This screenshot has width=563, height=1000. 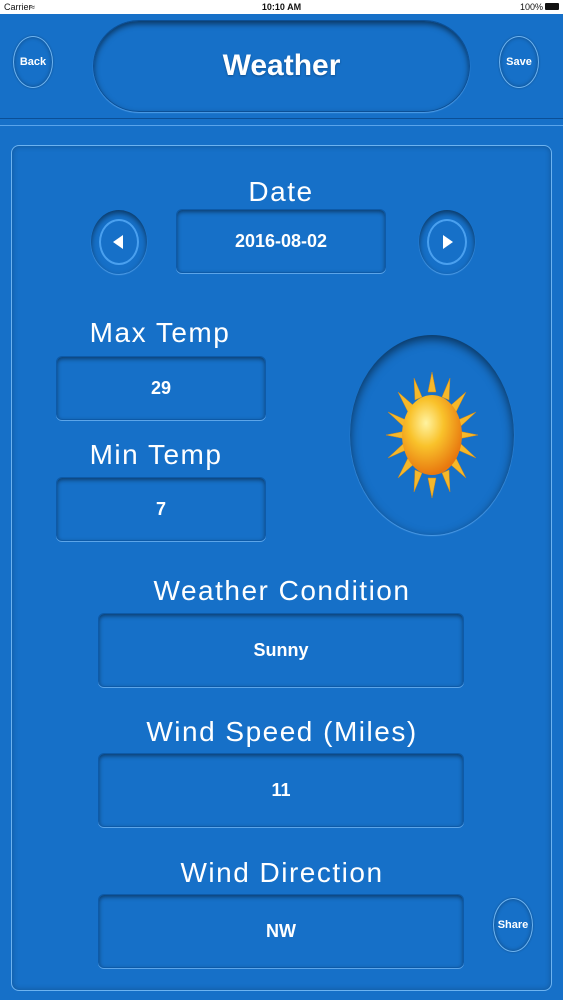 What do you see at coordinates (519, 62) in the screenshot?
I see `save-button: Save` at bounding box center [519, 62].